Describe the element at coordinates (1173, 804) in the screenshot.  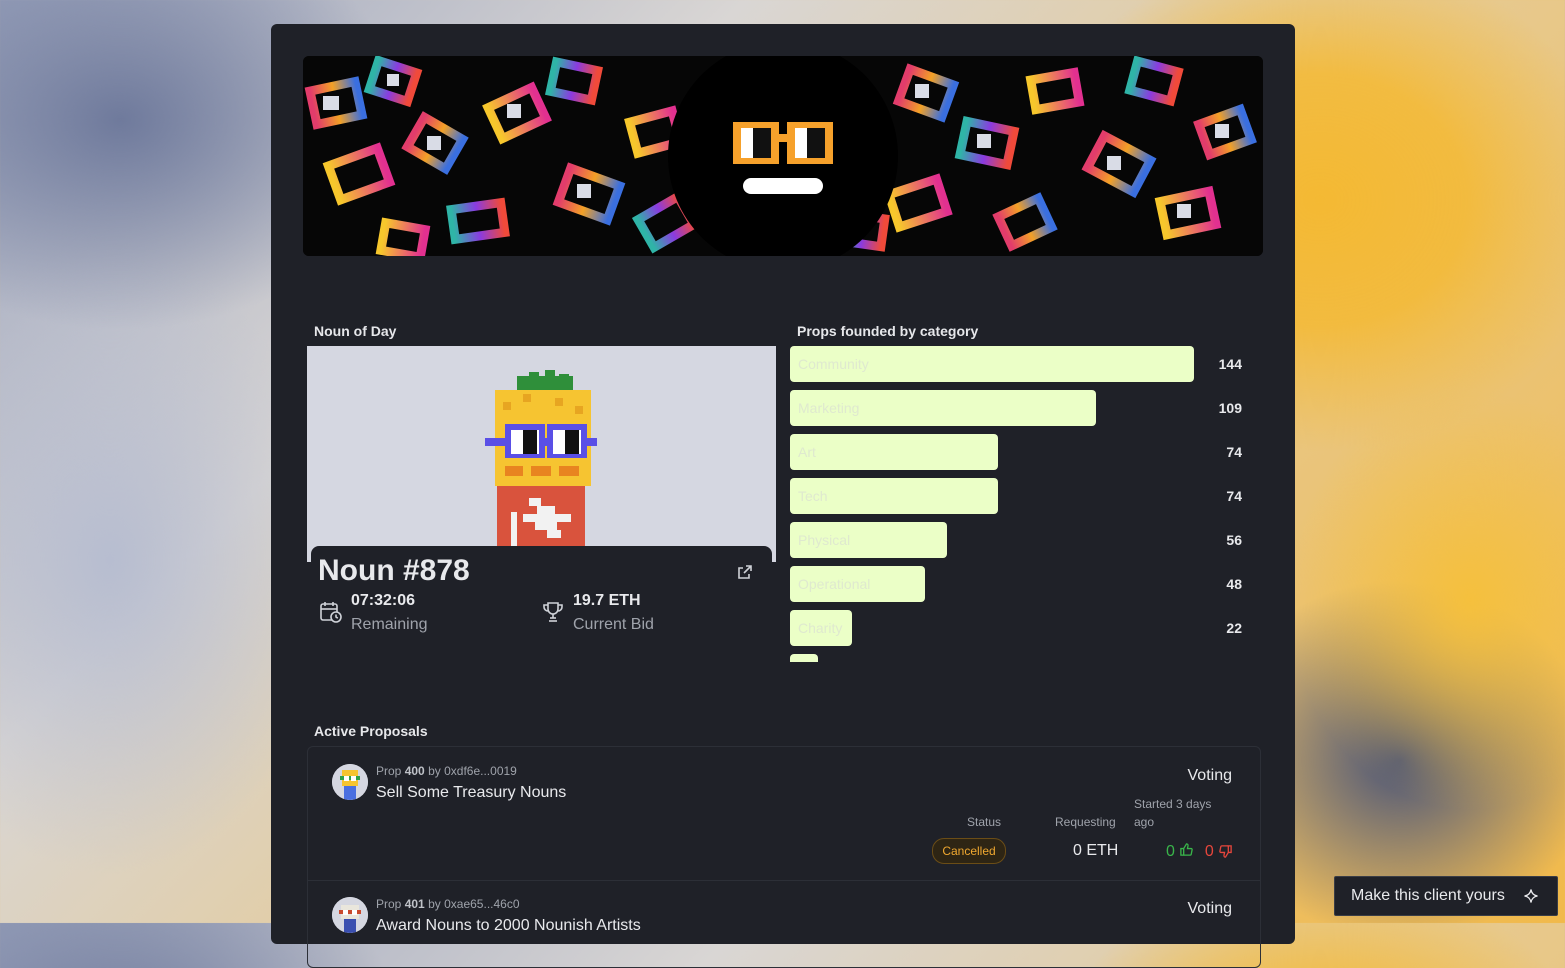
I see `proposal-started-line-1: Started 3 days` at that location.